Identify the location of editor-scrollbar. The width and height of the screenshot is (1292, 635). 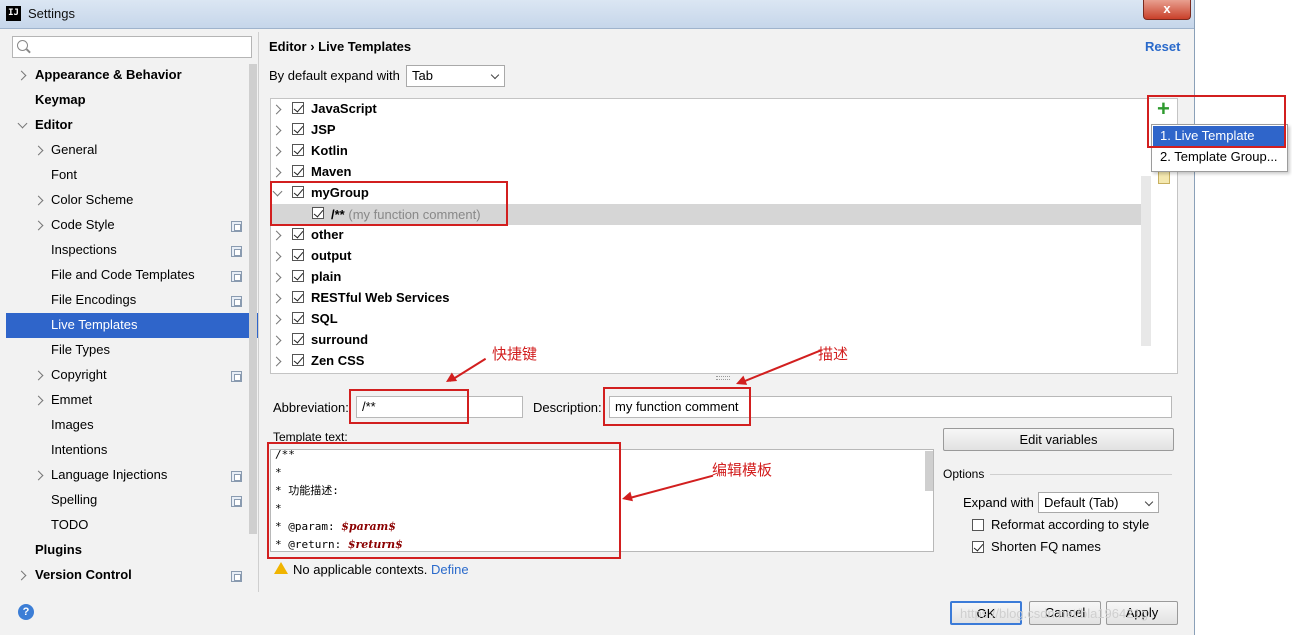
(929, 471).